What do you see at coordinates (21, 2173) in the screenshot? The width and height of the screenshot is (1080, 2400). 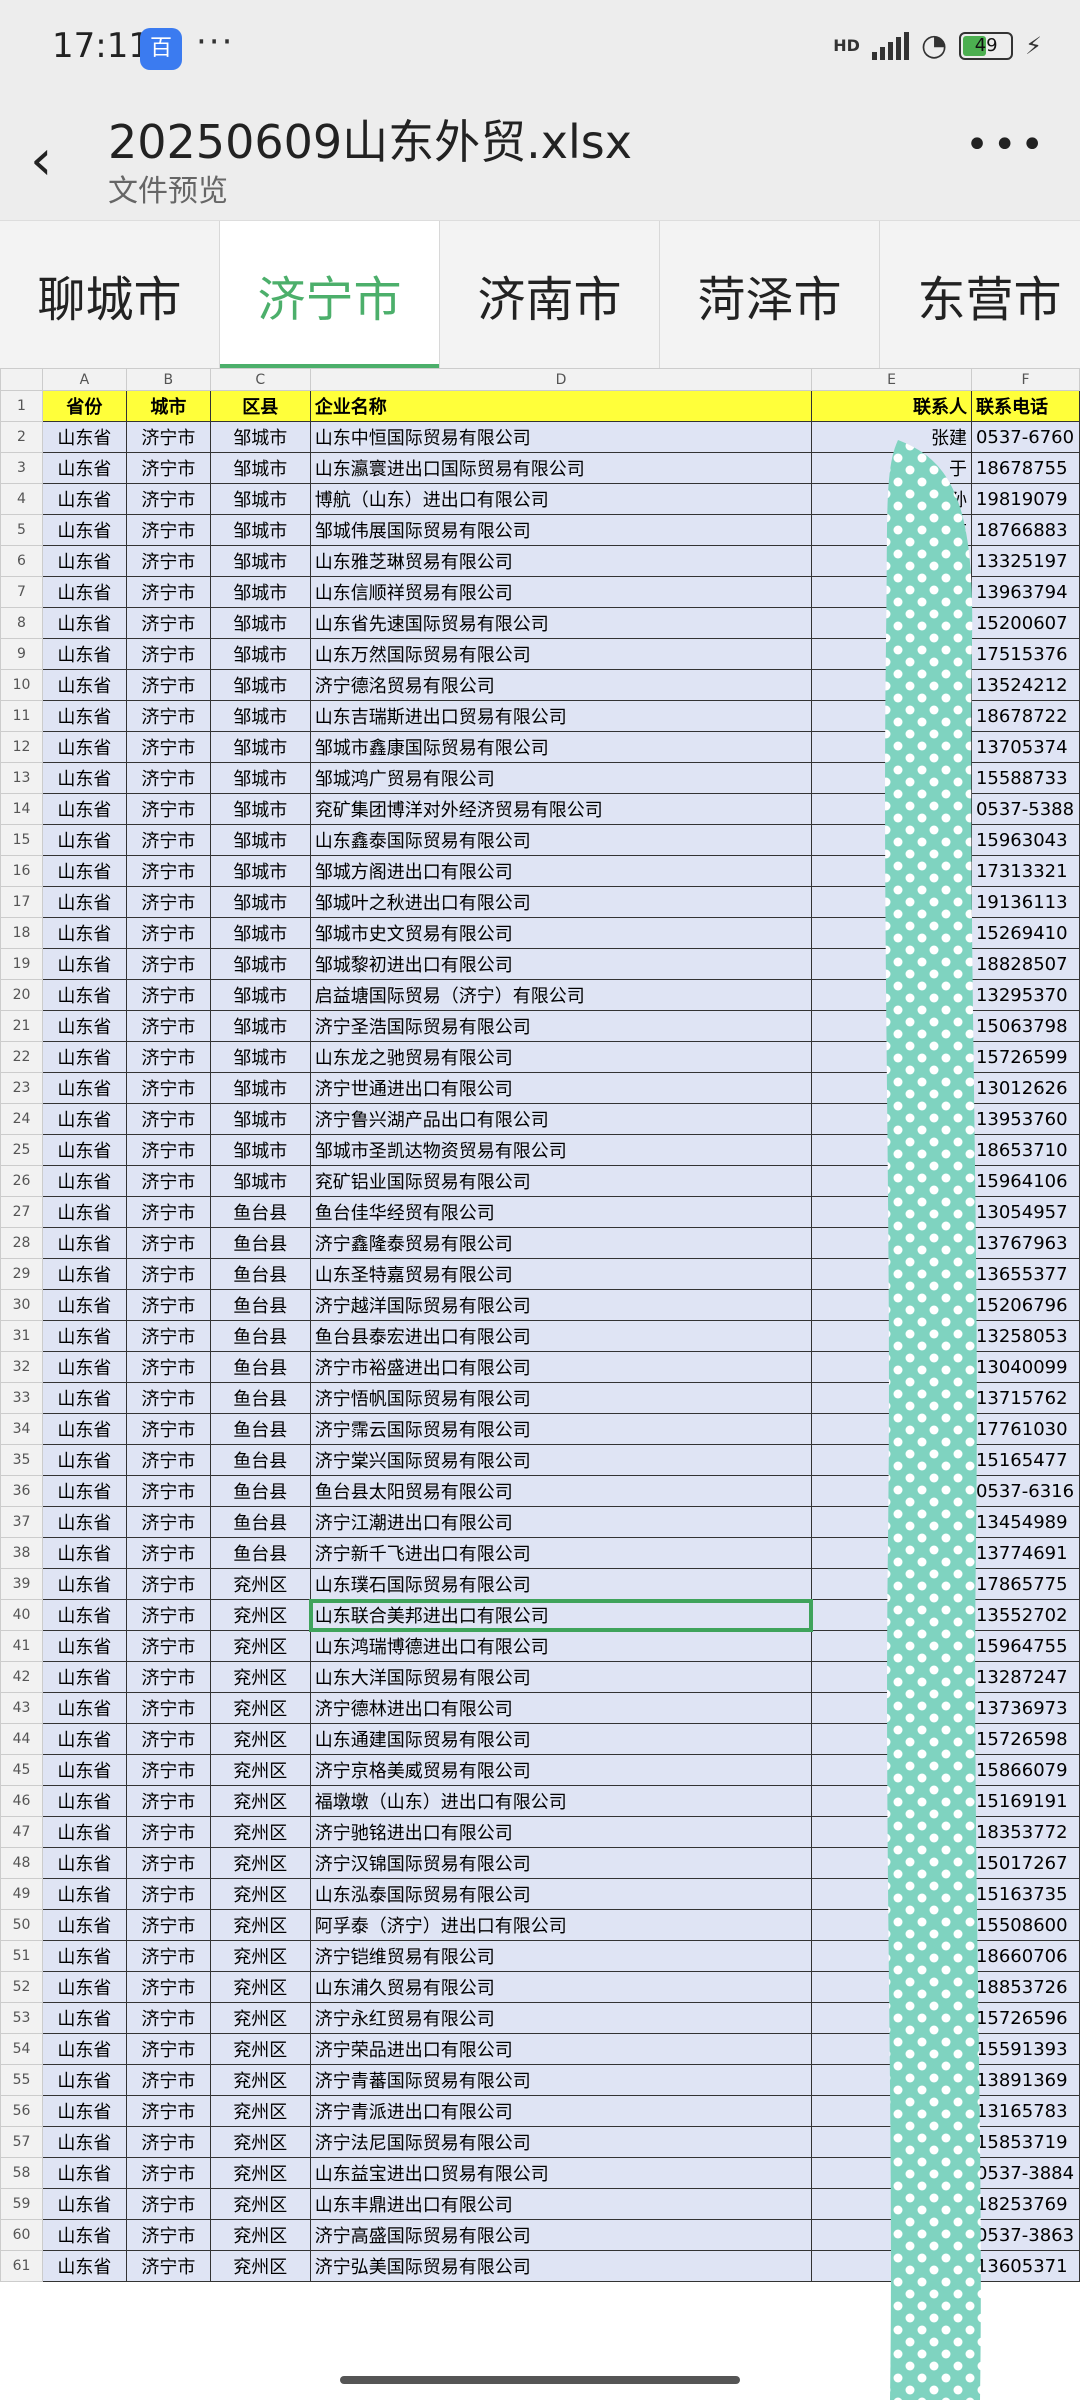 I see `row-number: 58` at bounding box center [21, 2173].